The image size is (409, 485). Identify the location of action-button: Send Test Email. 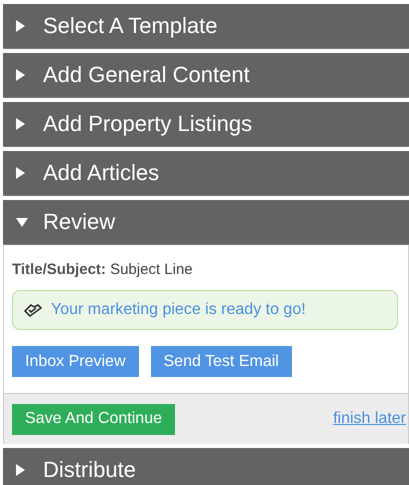
(221, 361).